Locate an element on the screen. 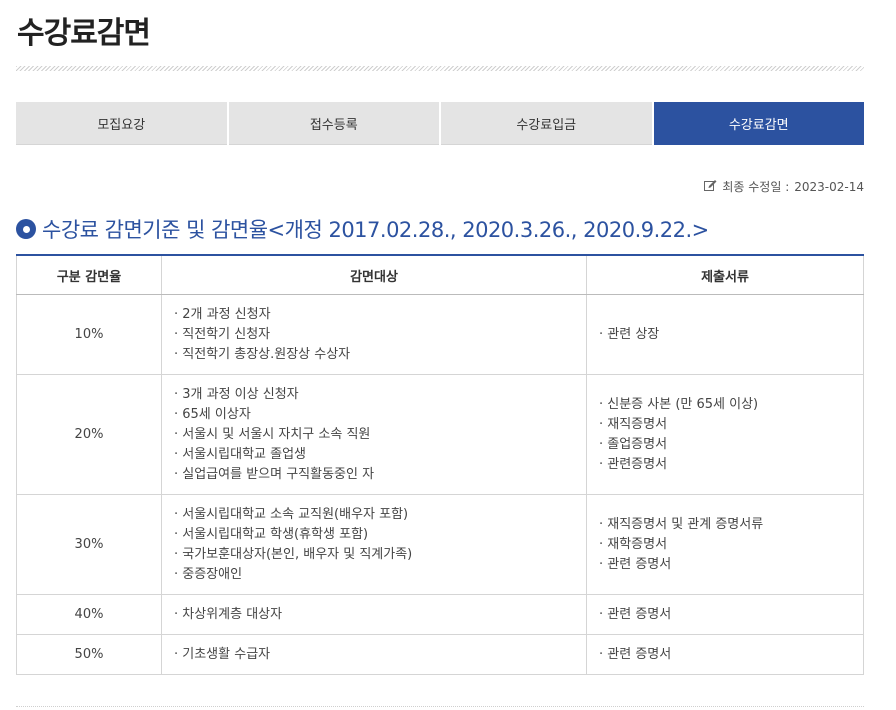 The width and height of the screenshot is (896, 710). edit-icon is located at coordinates (710, 186).